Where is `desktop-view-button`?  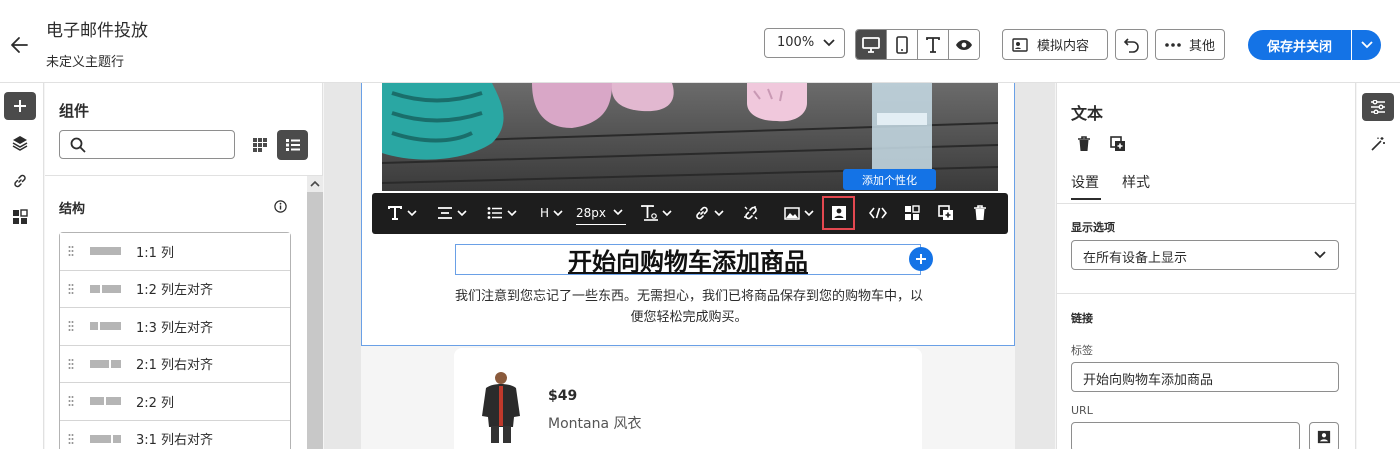
desktop-view-button is located at coordinates (871, 44).